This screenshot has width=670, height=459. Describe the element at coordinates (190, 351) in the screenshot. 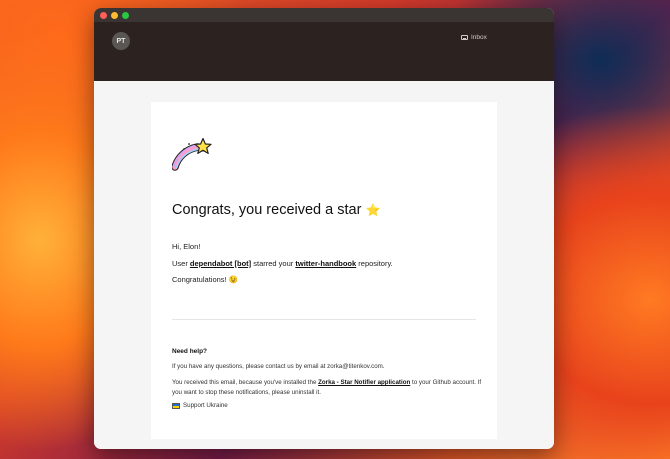

I see `help-title: Need help?` at that location.